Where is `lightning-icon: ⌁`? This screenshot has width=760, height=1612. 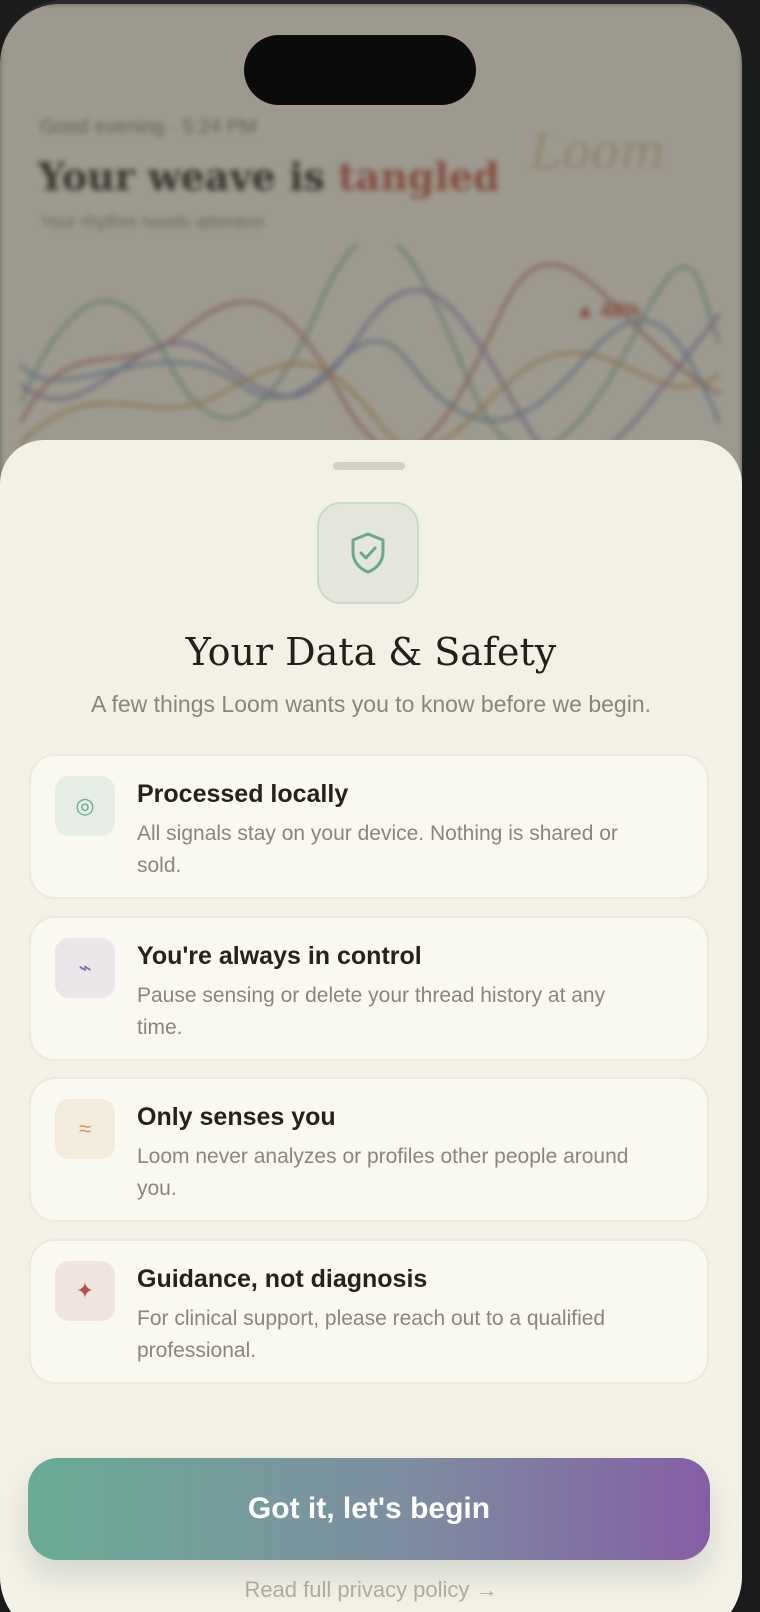 lightning-icon: ⌁ is located at coordinates (85, 968).